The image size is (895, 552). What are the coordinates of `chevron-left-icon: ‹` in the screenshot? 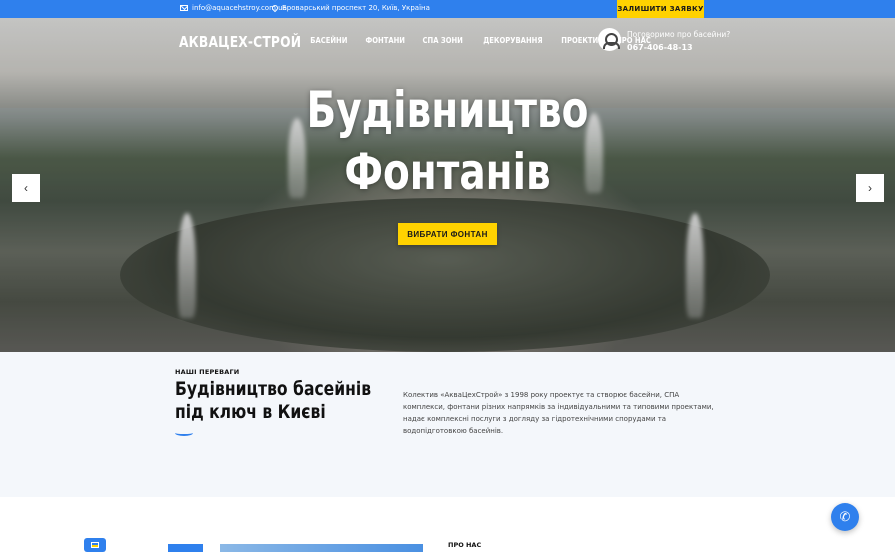 It's located at (26, 188).